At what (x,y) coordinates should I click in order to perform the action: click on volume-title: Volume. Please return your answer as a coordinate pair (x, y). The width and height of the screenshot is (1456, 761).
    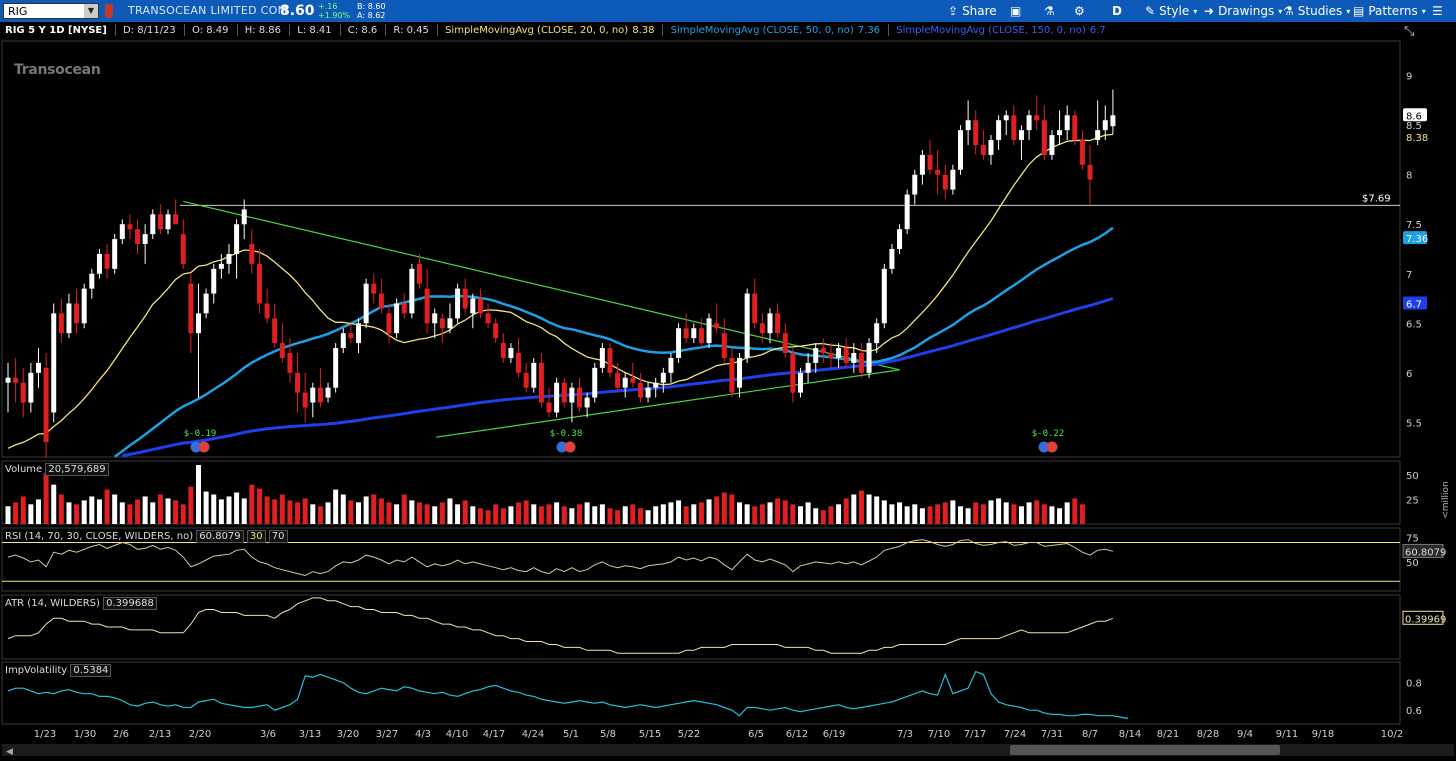
    Looking at the image, I should click on (24, 469).